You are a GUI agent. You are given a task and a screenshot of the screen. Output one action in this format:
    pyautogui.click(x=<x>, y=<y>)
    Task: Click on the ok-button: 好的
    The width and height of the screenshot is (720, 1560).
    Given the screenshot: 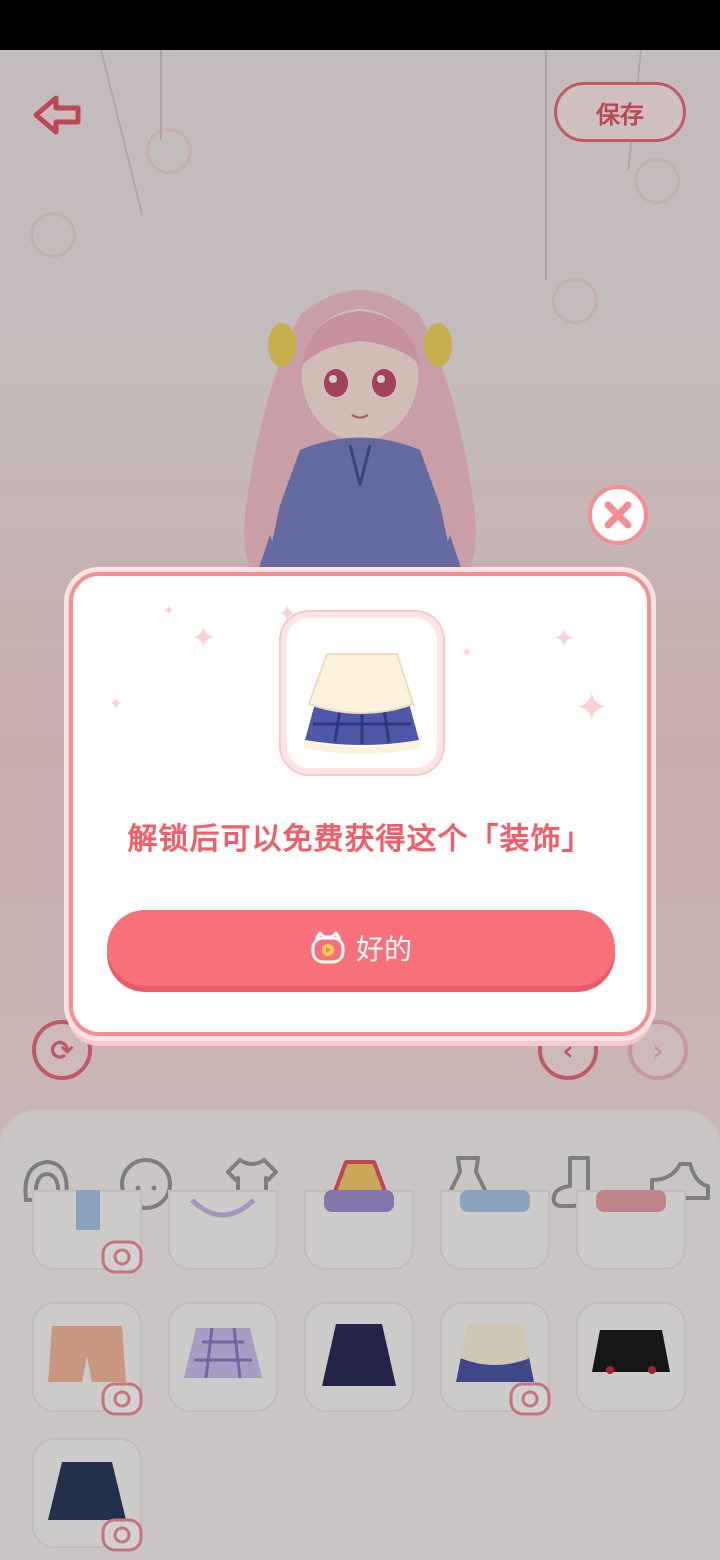 What is the action you would take?
    pyautogui.click(x=361, y=948)
    